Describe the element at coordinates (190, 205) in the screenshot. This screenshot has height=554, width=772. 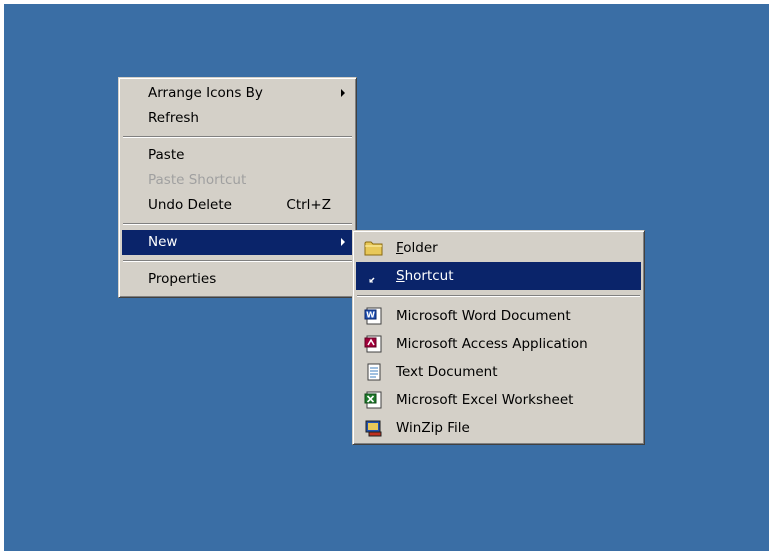
I see `menu-item-label: Undo Delete` at that location.